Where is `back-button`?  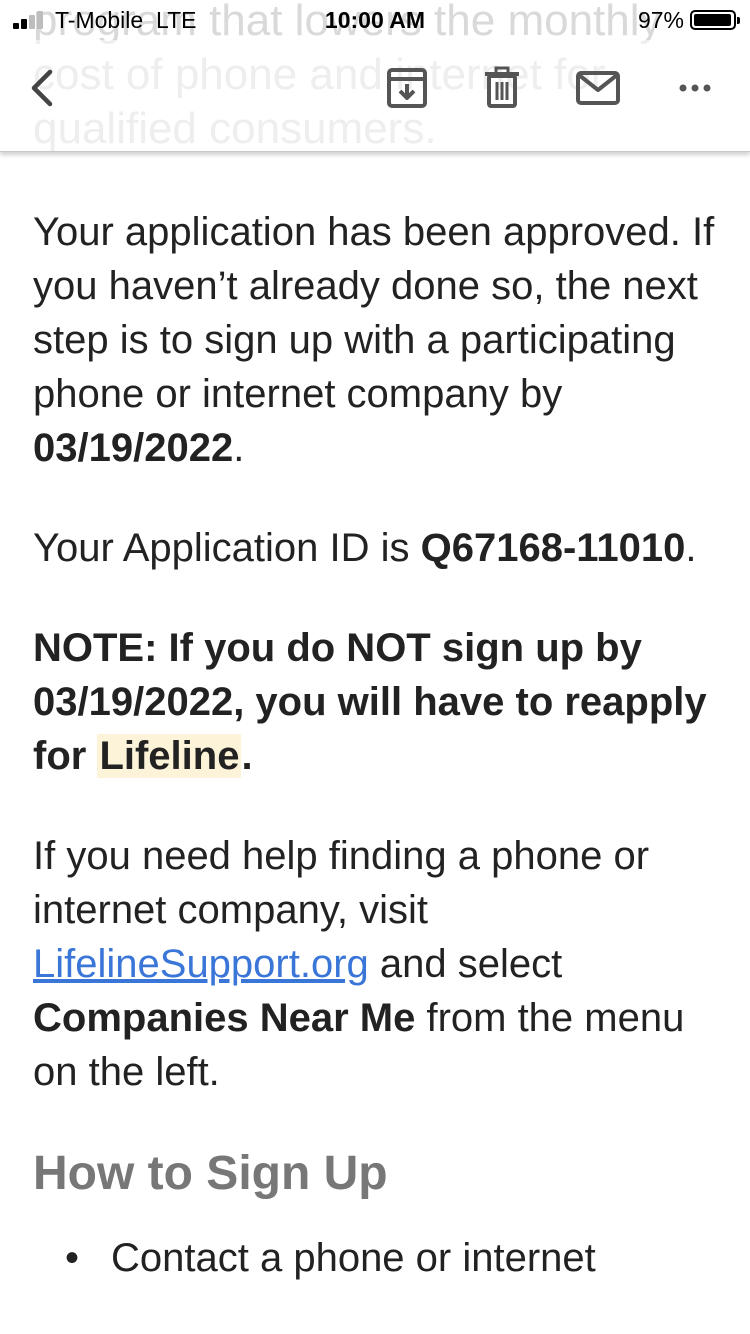
back-button is located at coordinates (44, 88).